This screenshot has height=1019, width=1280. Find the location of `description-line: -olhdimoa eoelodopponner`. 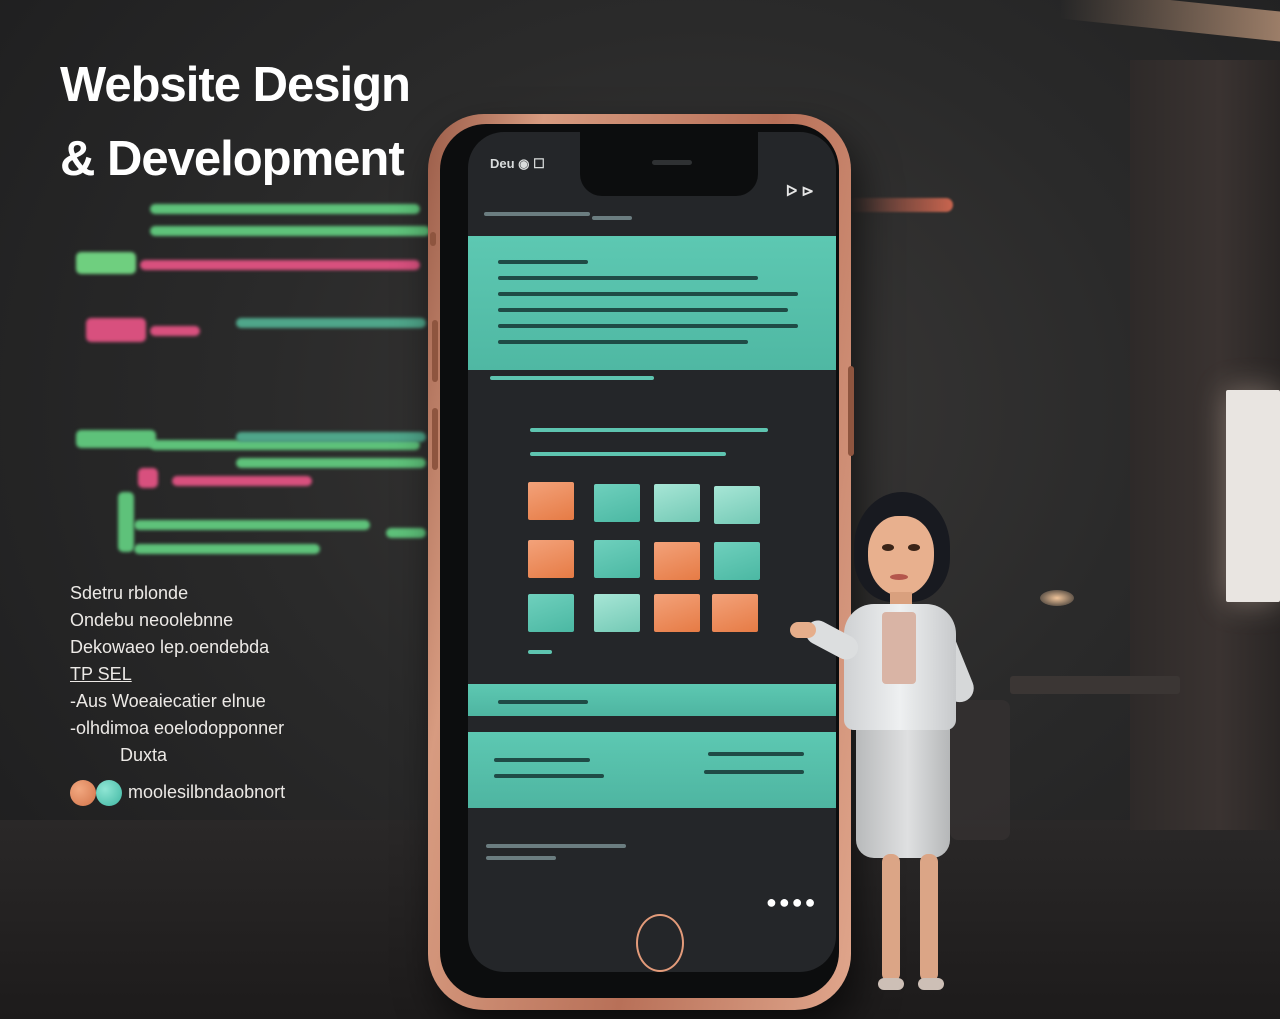

description-line: -olhdimoa eoelodopponner is located at coordinates (177, 728).